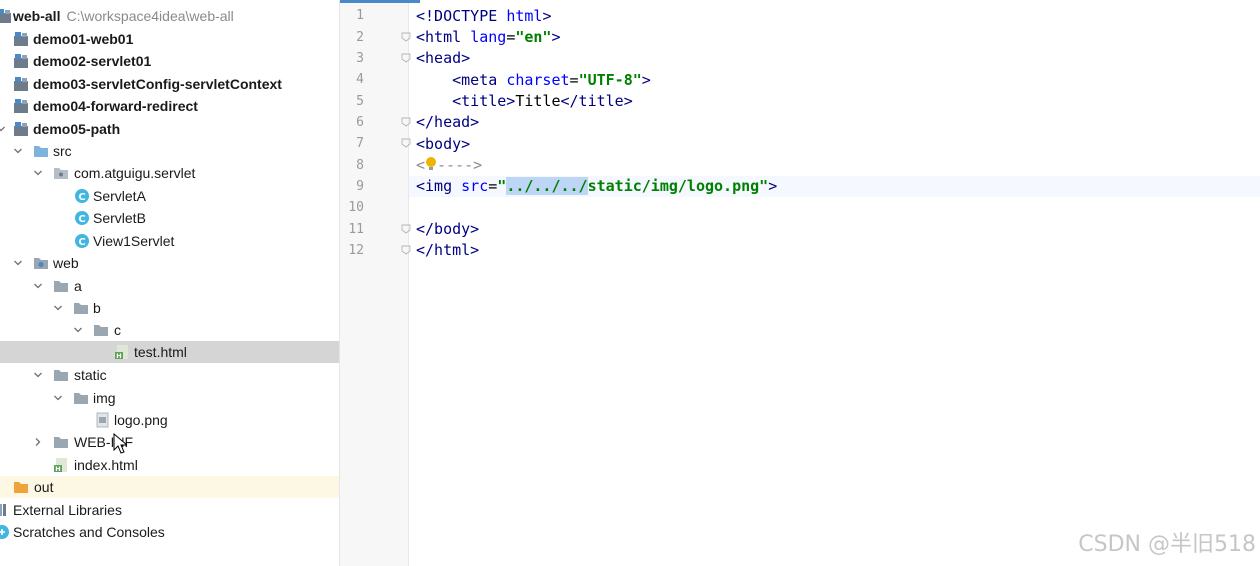 This screenshot has height=566, width=1260. I want to click on tree-item-root: web-all C:\workspace4idea\web-all, so click(169, 16).